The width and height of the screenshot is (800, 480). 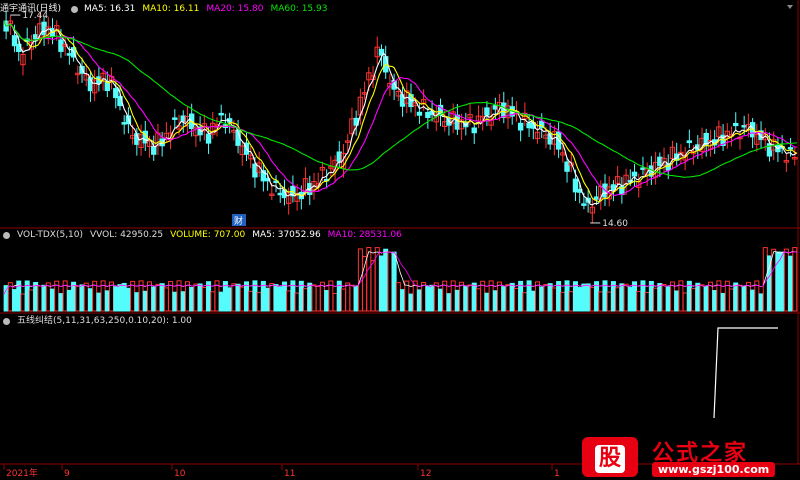 I want to click on indicator-value: : 1.00, so click(x=178, y=321).